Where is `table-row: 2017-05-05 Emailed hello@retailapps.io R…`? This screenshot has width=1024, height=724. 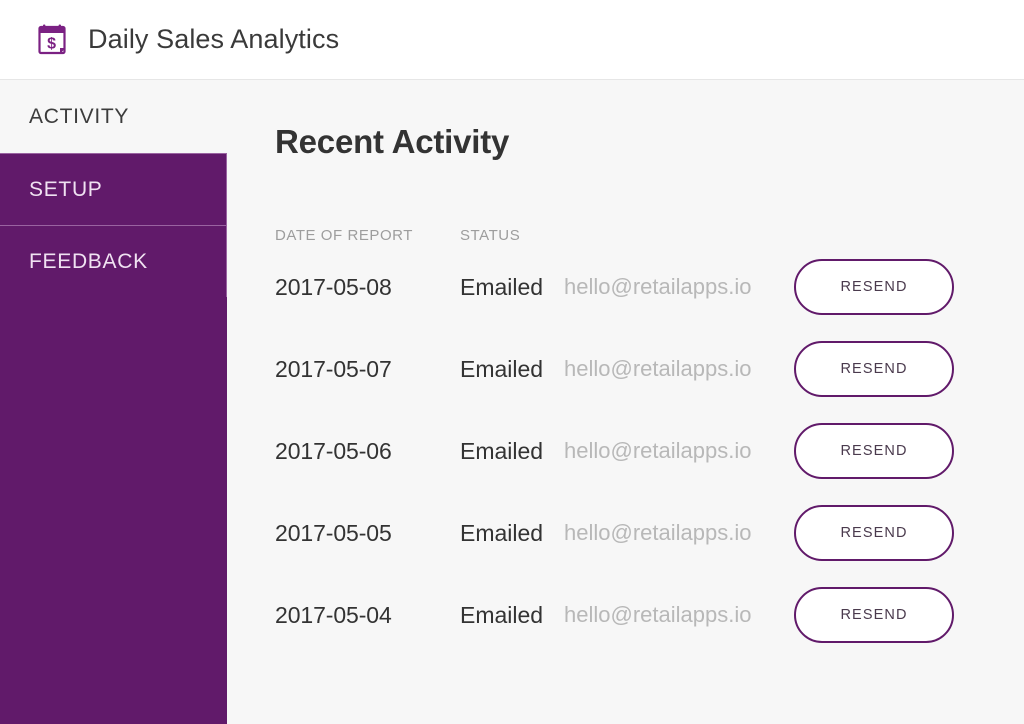 table-row: 2017-05-05 Emailed hello@retailapps.io R… is located at coordinates (629, 533).